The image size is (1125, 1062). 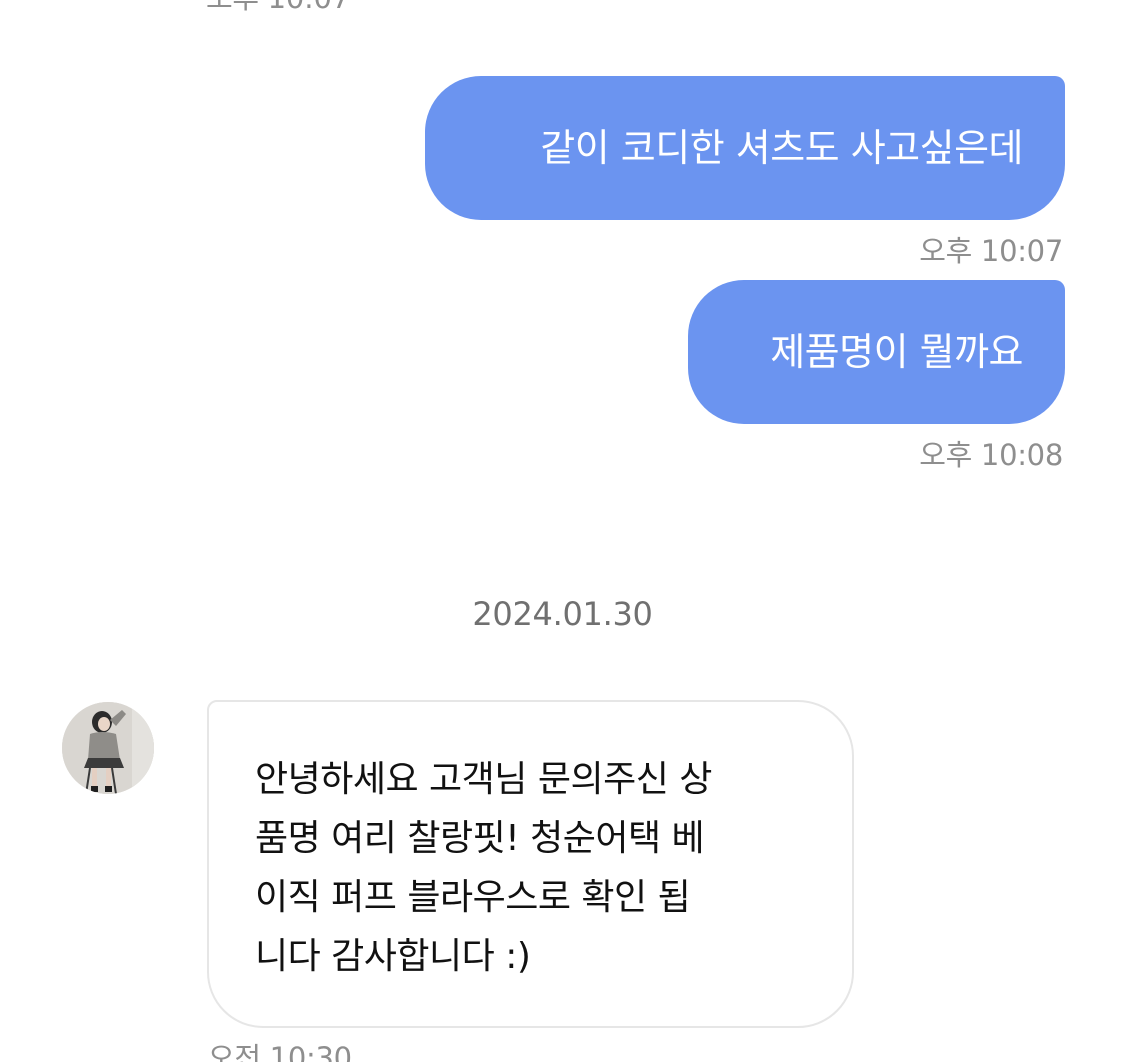 I want to click on seller-avatar, so click(x=108, y=748).